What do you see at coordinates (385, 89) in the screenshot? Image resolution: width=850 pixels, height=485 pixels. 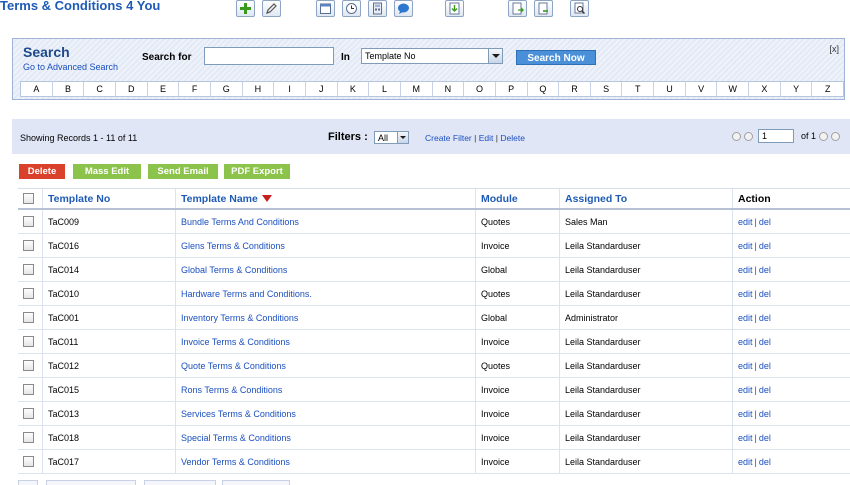 I see `alpha-letter-l: L` at bounding box center [385, 89].